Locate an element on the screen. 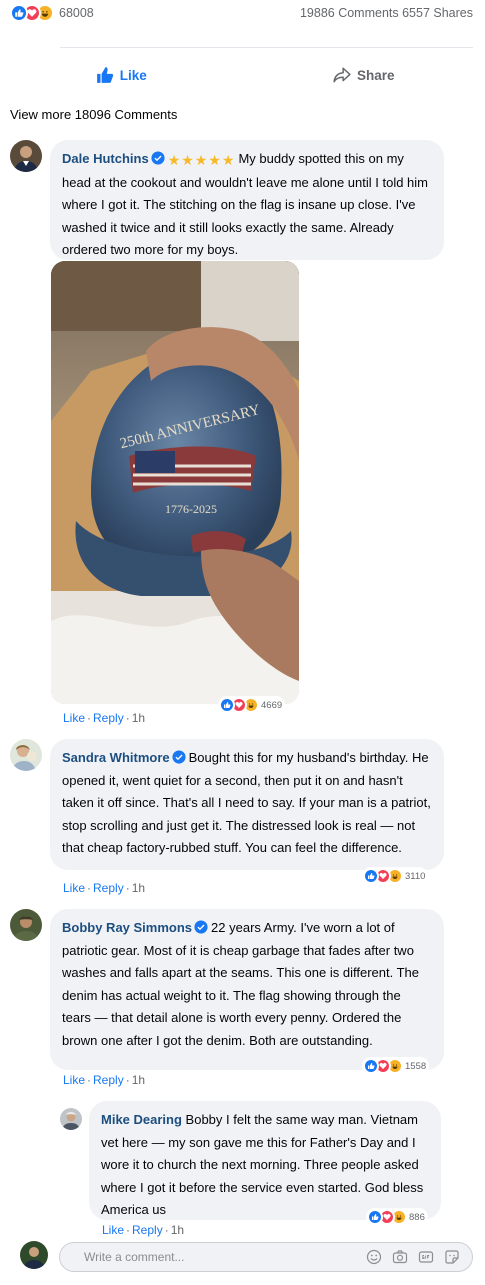 This screenshot has width=485, height=1285. comment-reaction-count: 886 is located at coordinates (417, 1217).